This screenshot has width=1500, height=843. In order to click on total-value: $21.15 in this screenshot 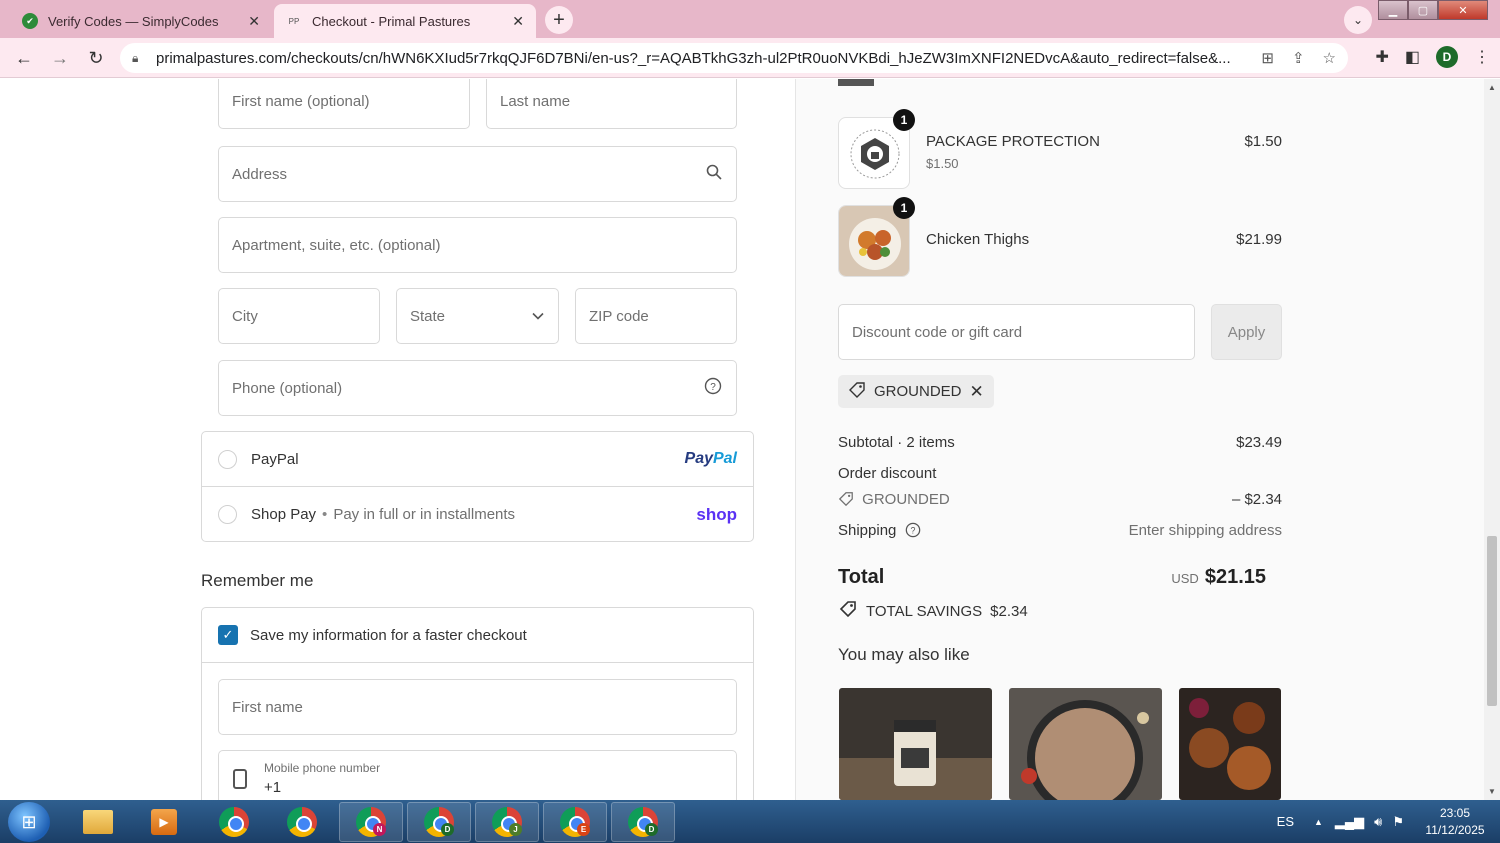, I will do `click(1235, 577)`.